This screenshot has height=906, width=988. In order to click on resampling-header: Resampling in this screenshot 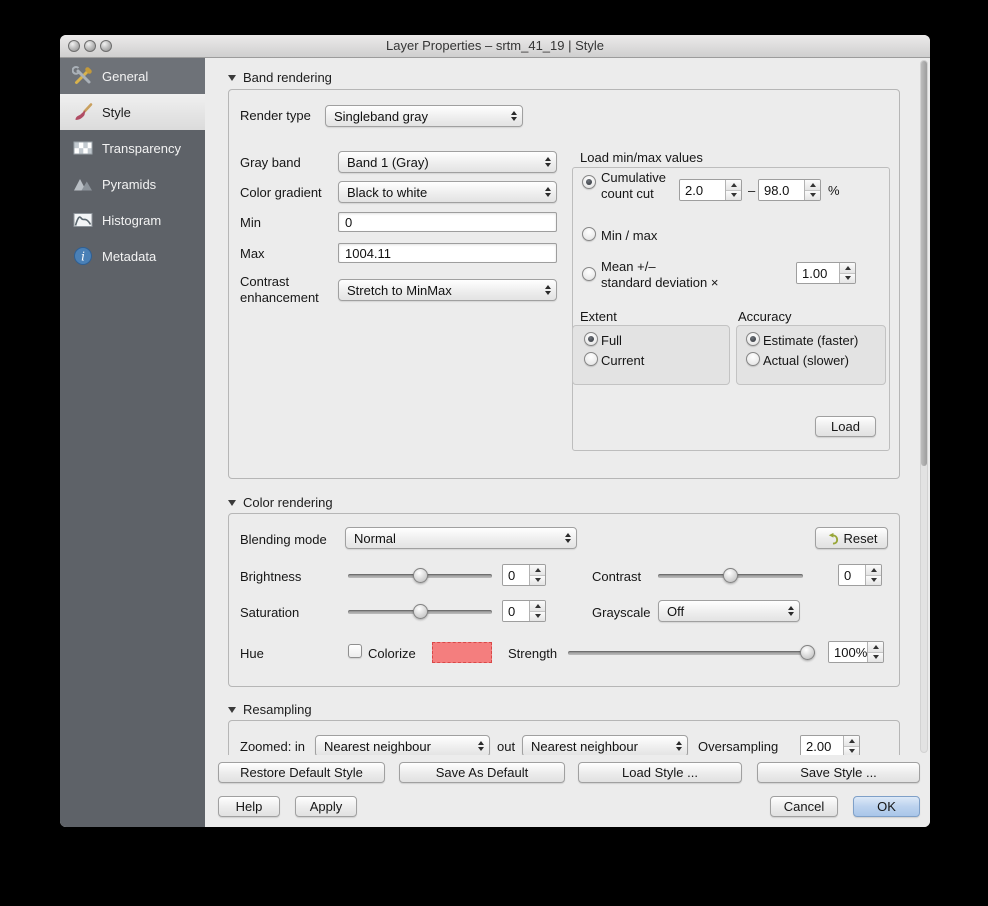, I will do `click(270, 709)`.